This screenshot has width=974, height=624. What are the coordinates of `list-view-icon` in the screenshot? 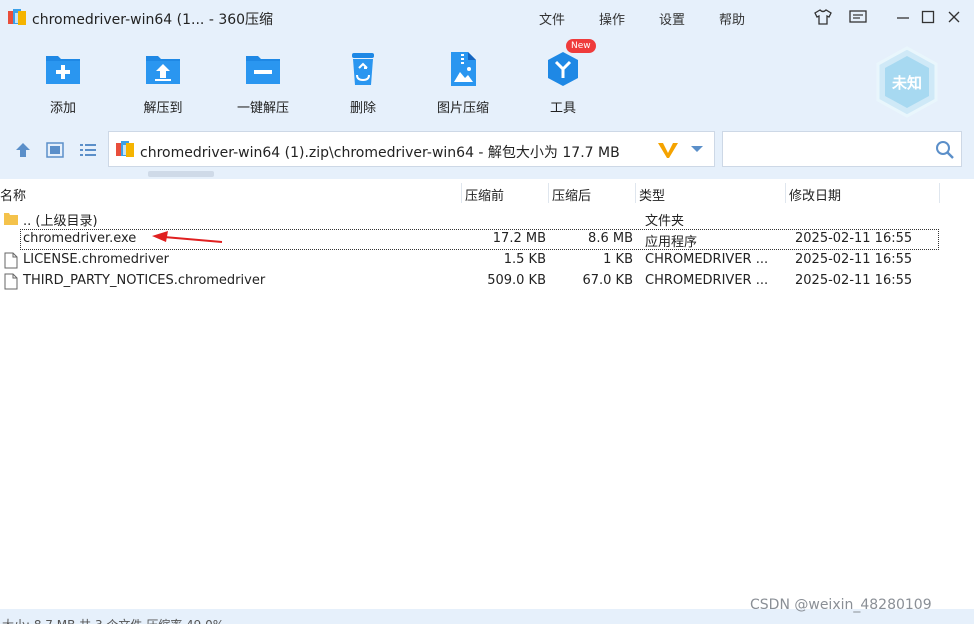 It's located at (88, 150).